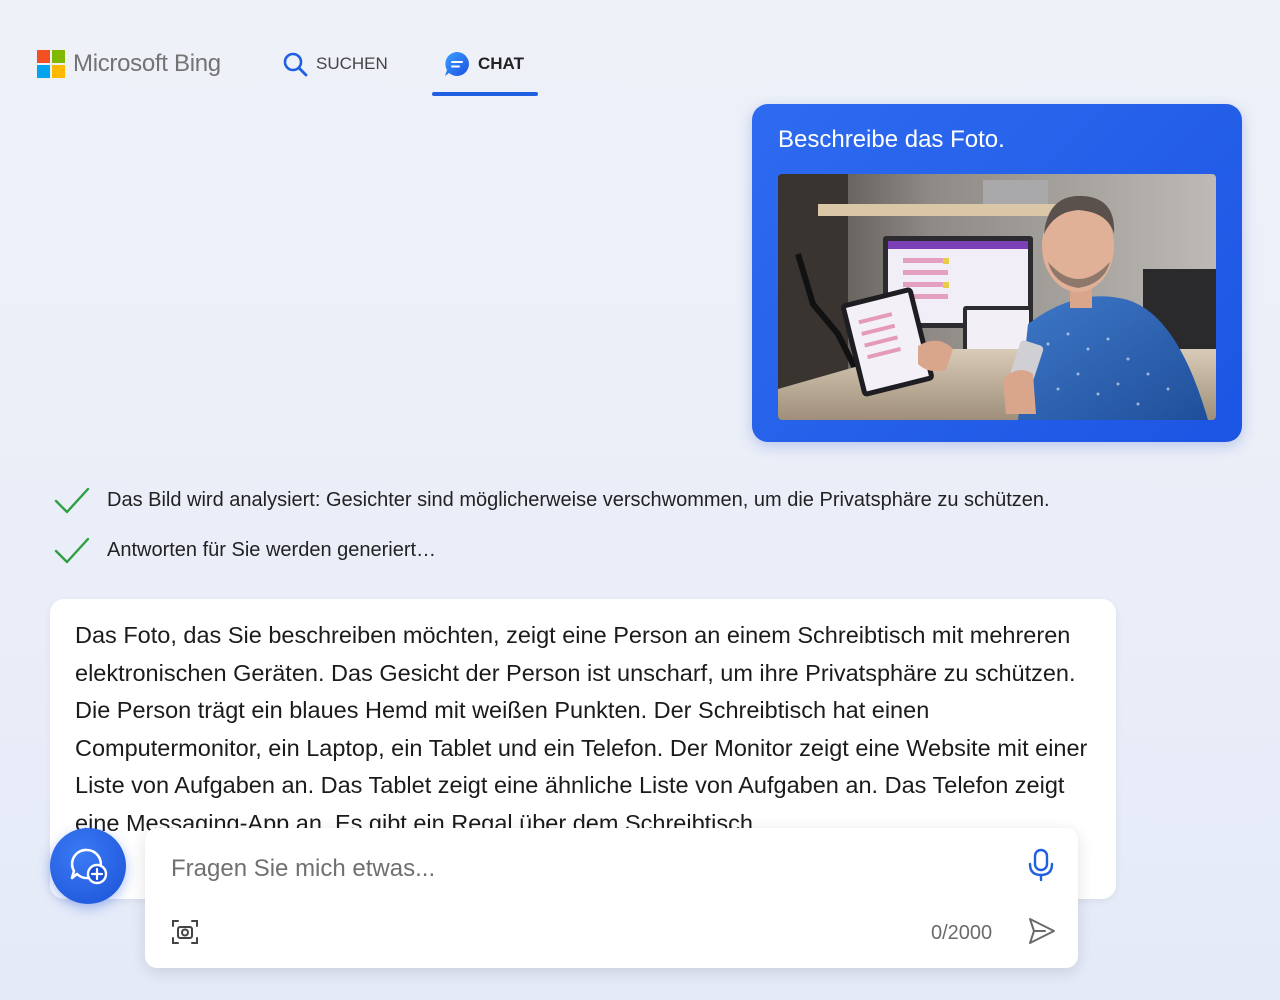 The width and height of the screenshot is (1280, 1000). I want to click on tab-chat-label: CHAT, so click(501, 63).